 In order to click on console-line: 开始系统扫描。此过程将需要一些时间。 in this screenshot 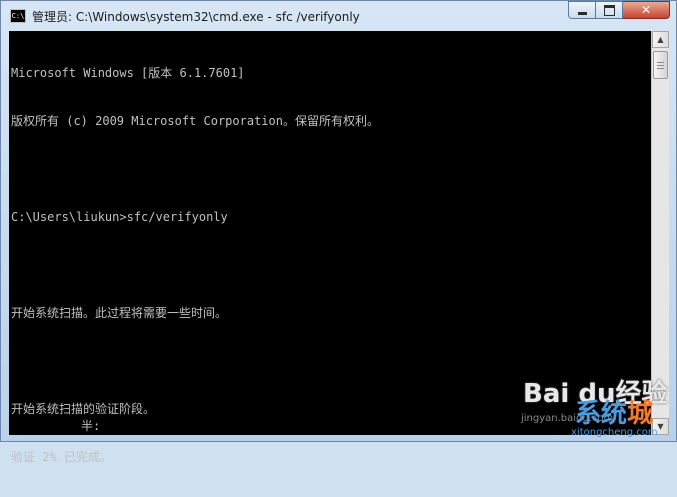, I will do `click(119, 313)`.